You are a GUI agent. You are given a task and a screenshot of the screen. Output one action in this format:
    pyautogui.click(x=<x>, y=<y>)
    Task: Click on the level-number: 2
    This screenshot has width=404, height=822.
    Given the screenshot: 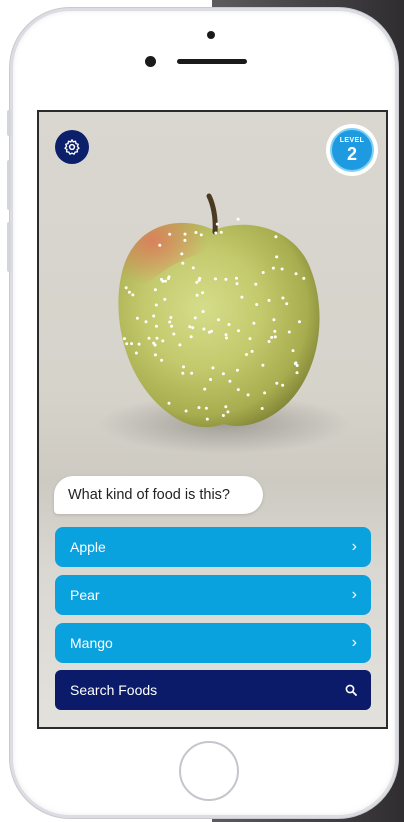 What is the action you would take?
    pyautogui.click(x=351, y=154)
    